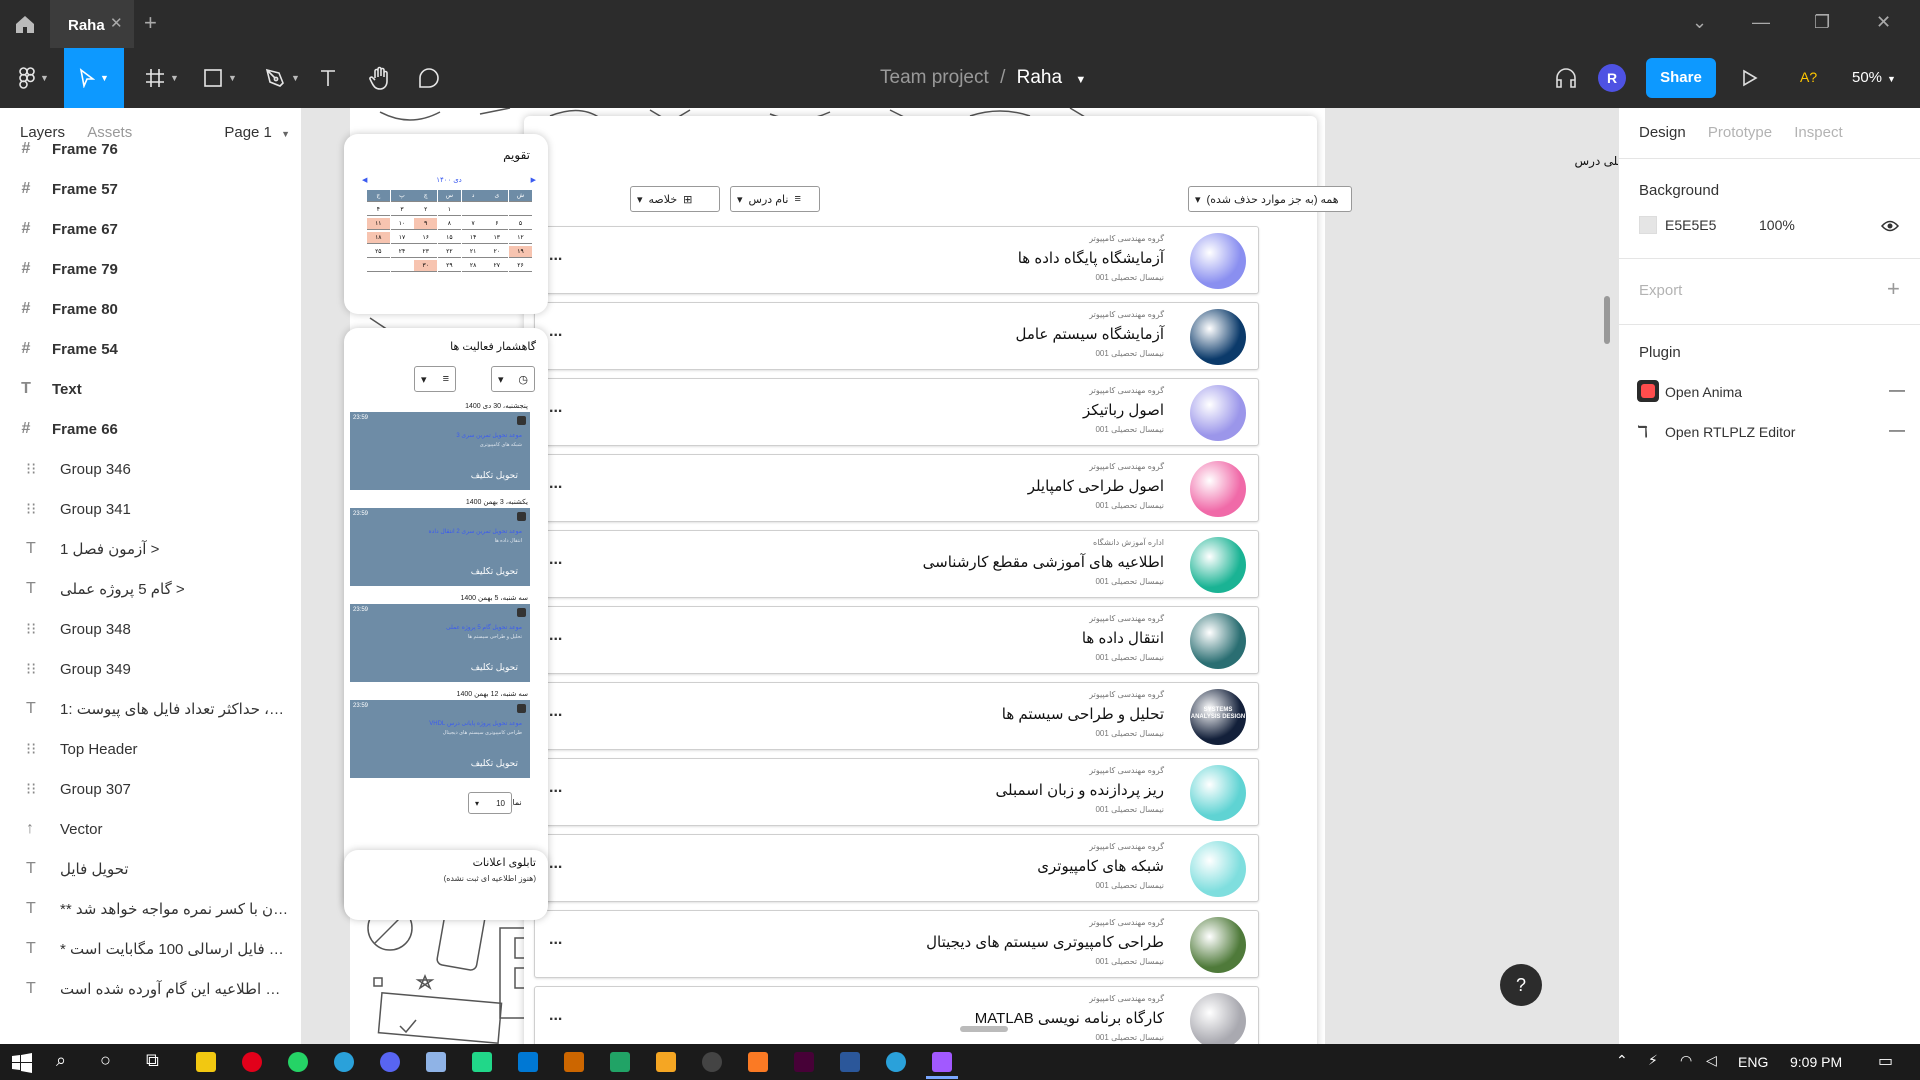 The image size is (1920, 1080). Describe the element at coordinates (1612, 78) in the screenshot. I see `avatar: R` at that location.